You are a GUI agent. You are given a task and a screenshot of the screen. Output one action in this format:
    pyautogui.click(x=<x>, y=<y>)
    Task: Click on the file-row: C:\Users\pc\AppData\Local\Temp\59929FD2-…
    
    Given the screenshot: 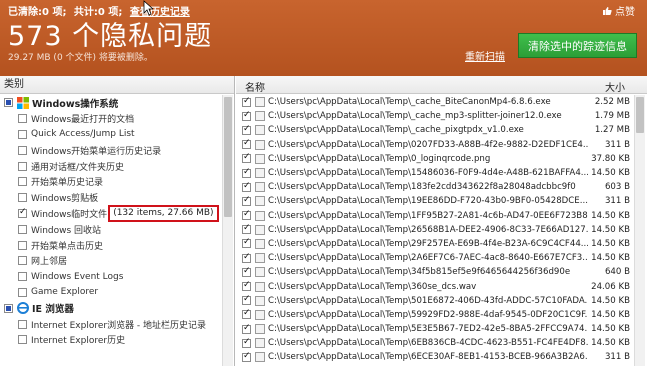 What is the action you would take?
    pyautogui.click(x=435, y=315)
    